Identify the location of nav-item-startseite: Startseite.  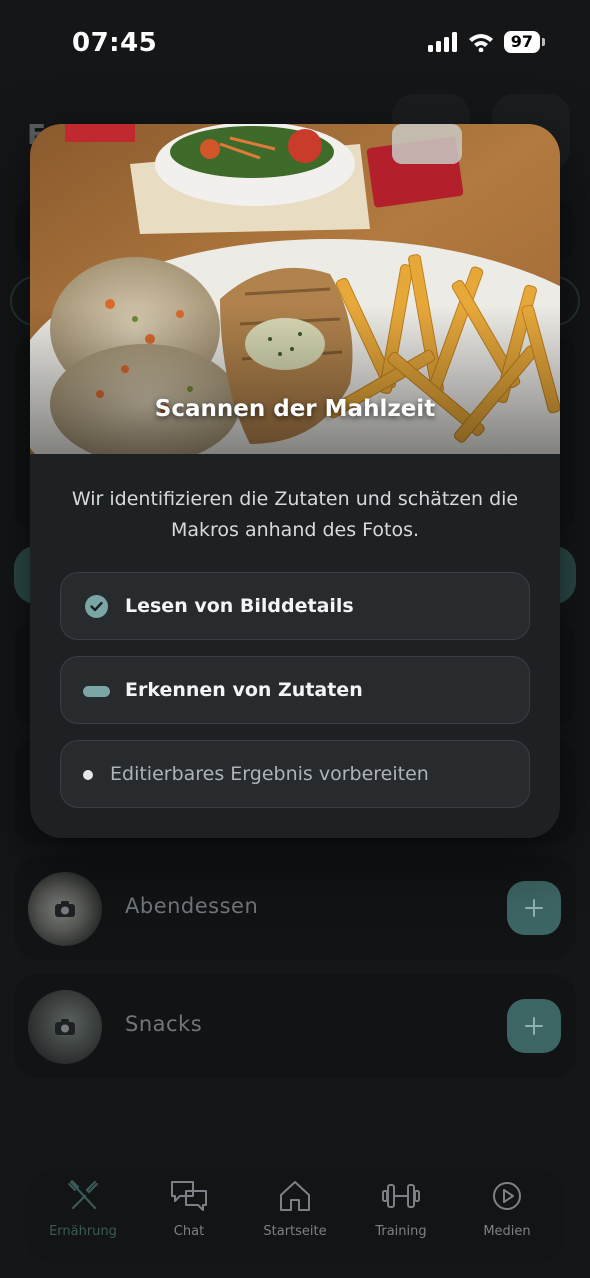
(295, 1208).